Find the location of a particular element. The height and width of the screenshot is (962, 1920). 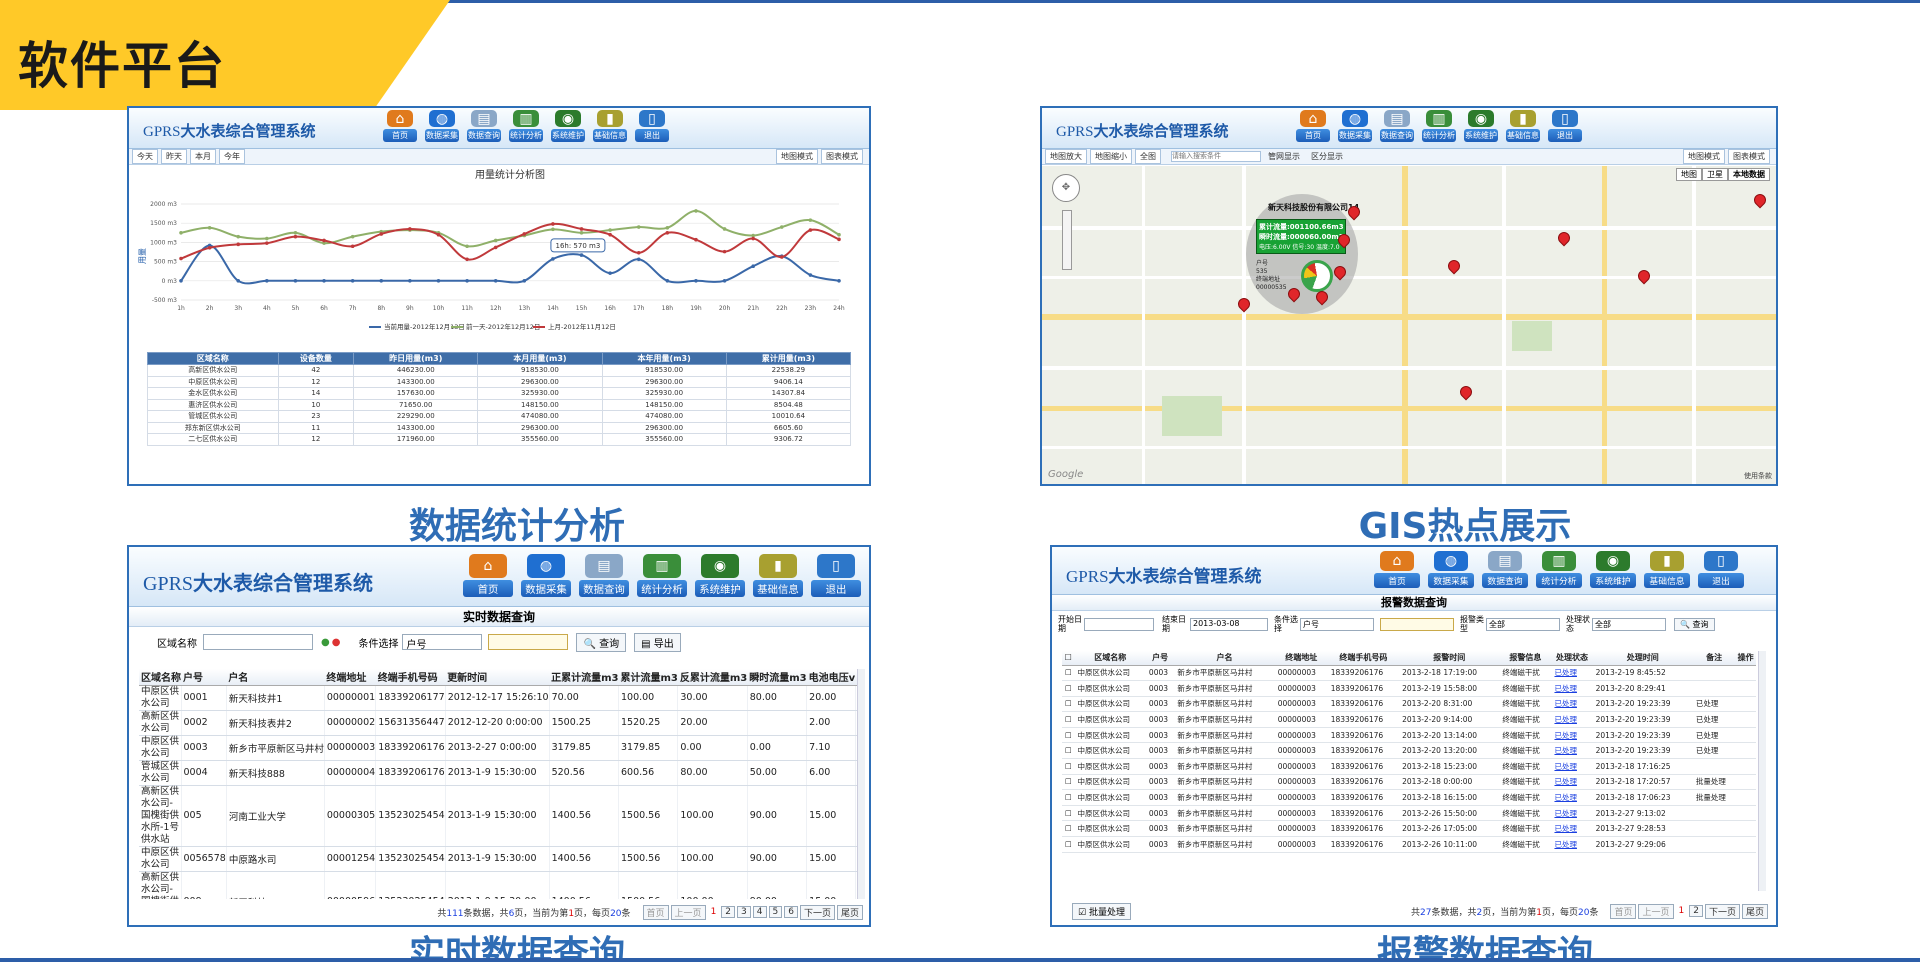

column-header: 正累计流量m3 is located at coordinates (584, 677).